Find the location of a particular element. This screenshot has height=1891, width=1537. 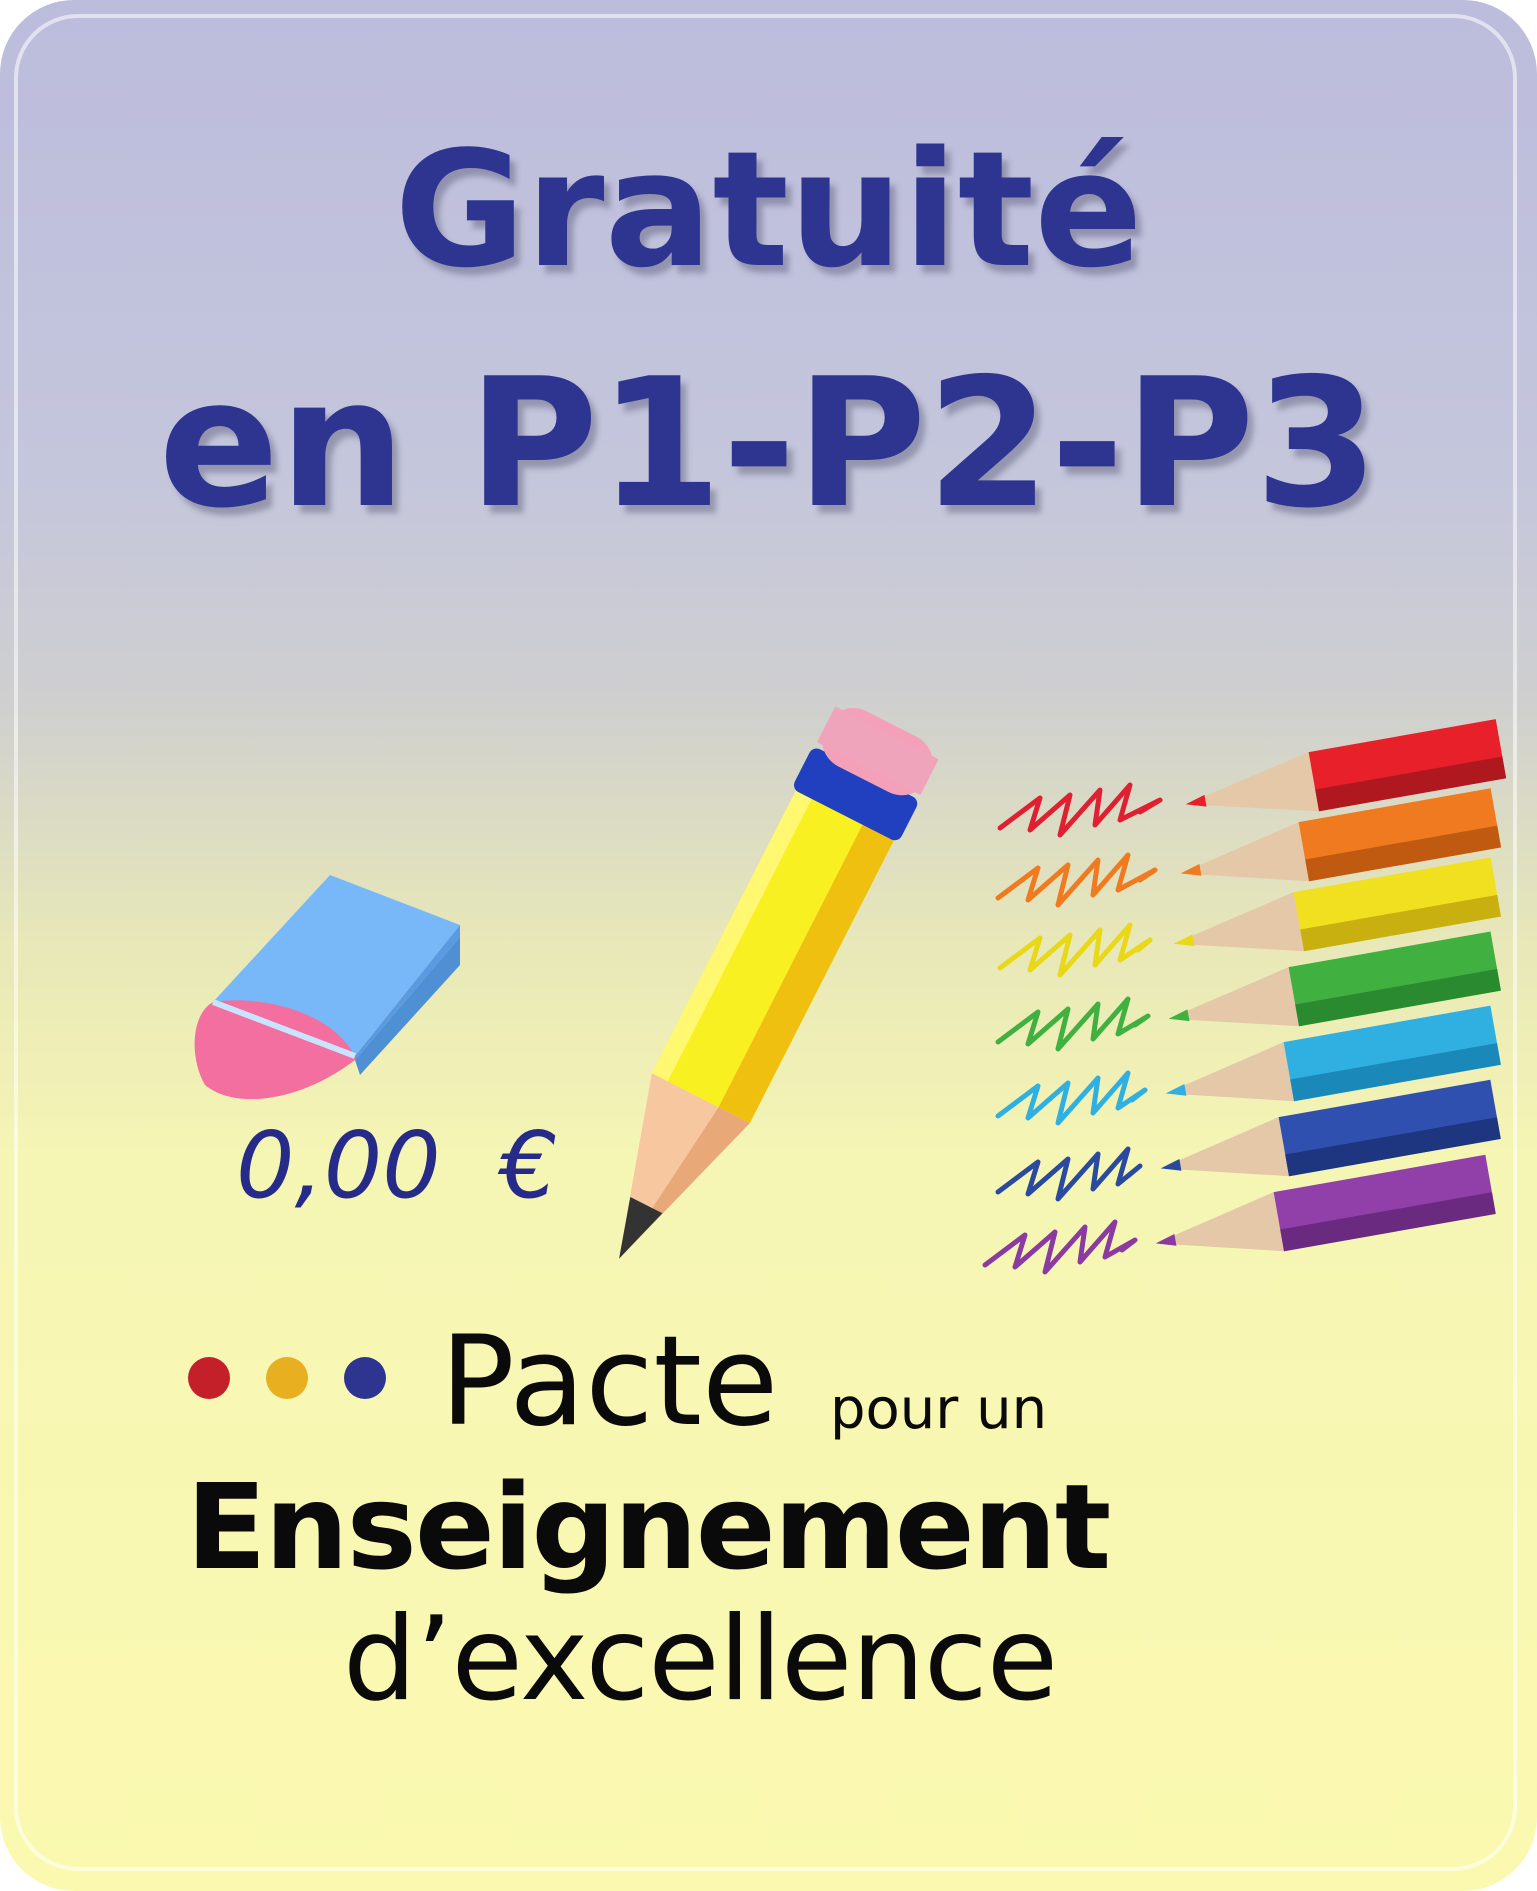

logo-dots is located at coordinates (288, 1379).